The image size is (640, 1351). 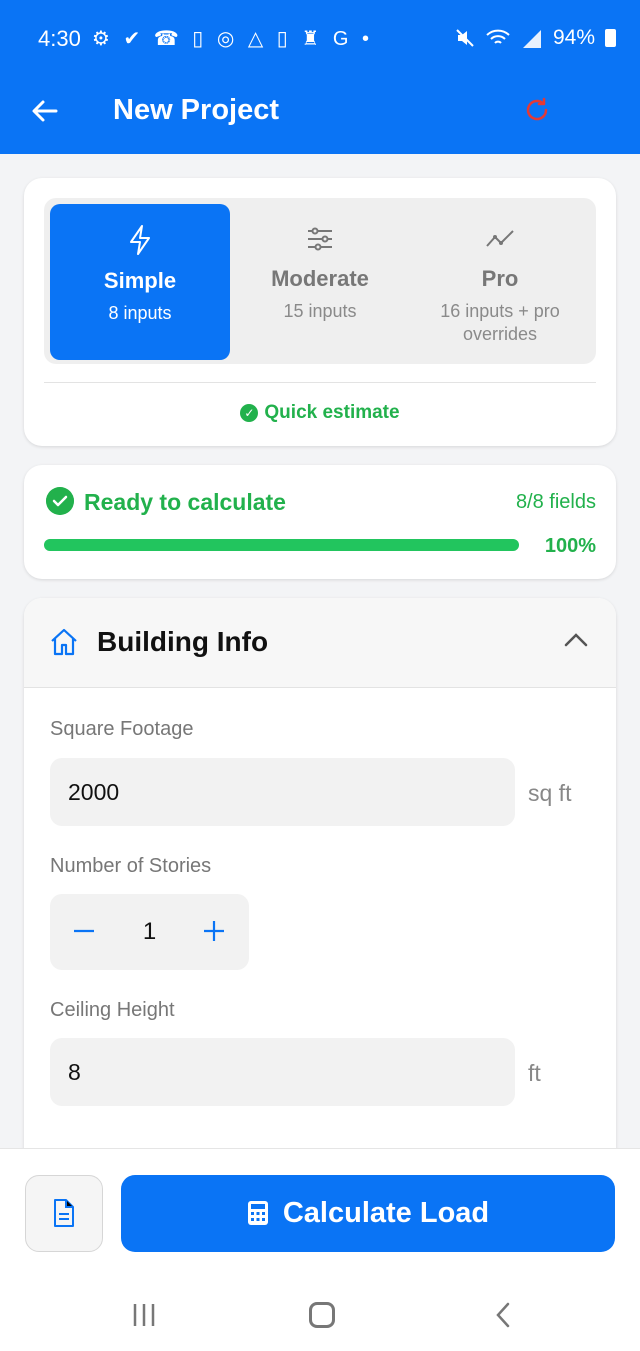 What do you see at coordinates (64, 642) in the screenshot?
I see `home-icon` at bounding box center [64, 642].